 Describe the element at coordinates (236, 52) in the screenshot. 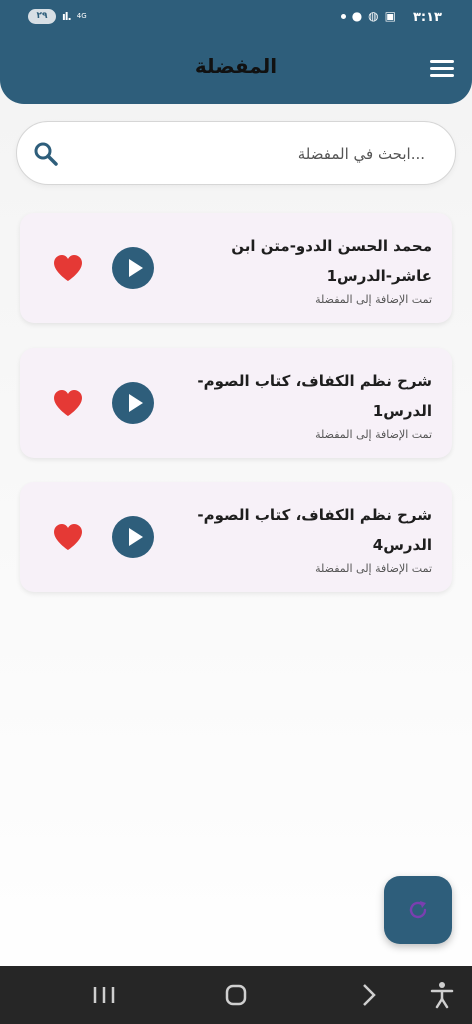

I see `app-bar: ٢٩ ıl. 4G ● ◍ ▣ ٣:١٣ المفضلة` at that location.